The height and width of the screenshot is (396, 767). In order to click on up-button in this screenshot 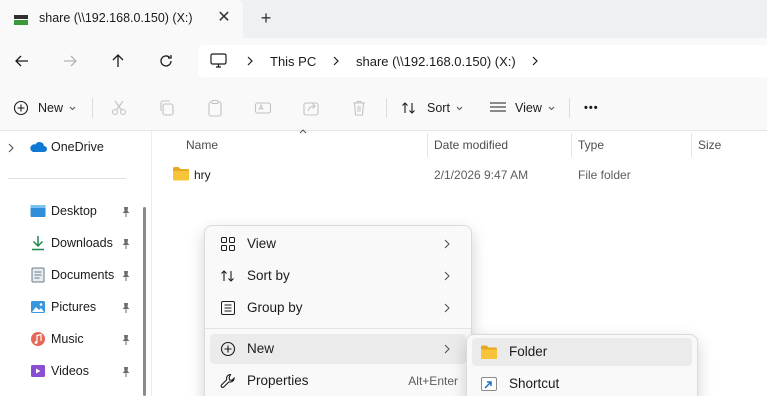, I will do `click(118, 61)`.